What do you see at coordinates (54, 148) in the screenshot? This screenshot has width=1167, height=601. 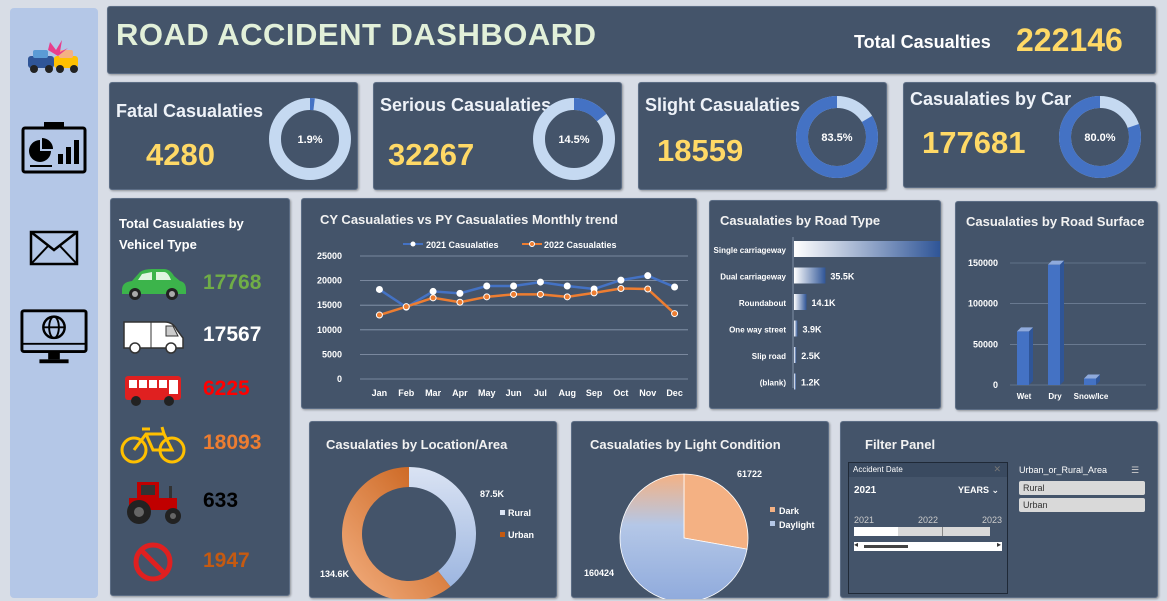 I see `dashboard-icon` at bounding box center [54, 148].